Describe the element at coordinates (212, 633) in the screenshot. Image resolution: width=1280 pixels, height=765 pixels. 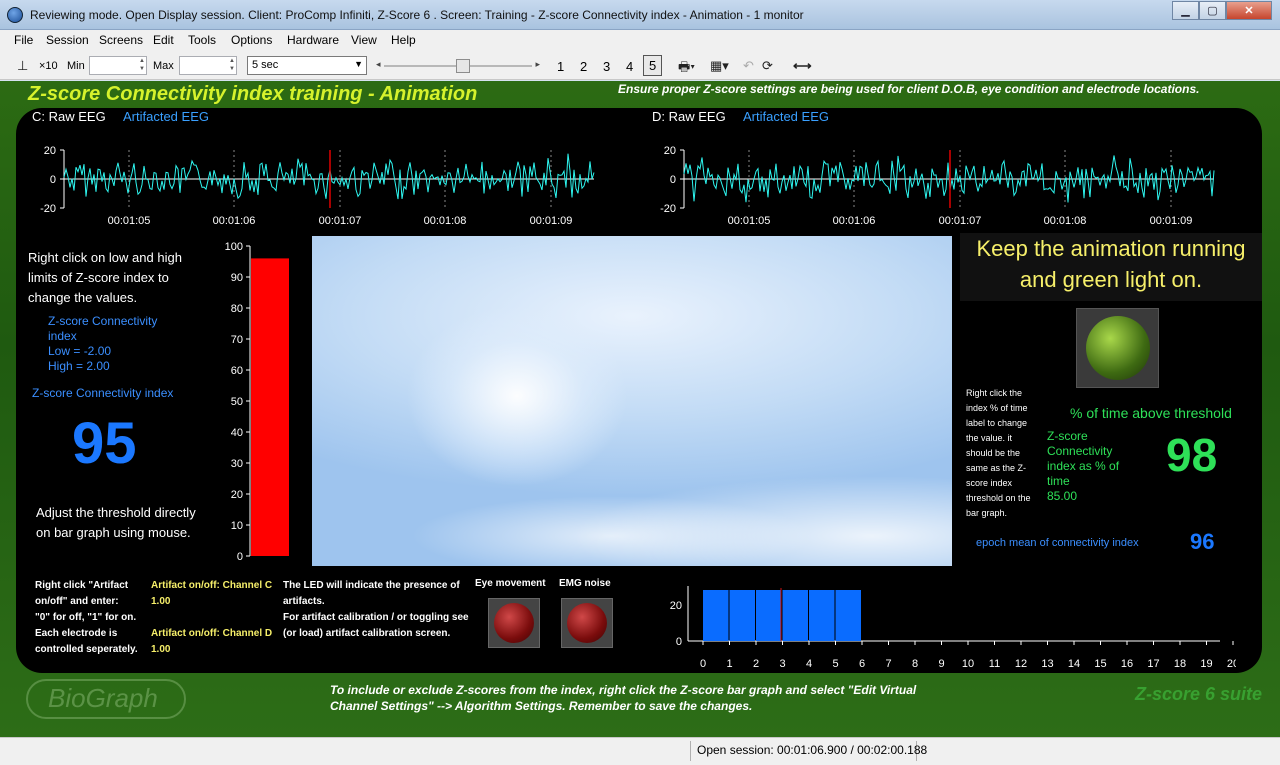
I see `artifact-chan-d-label: Artifact on/off: Channel D` at that location.